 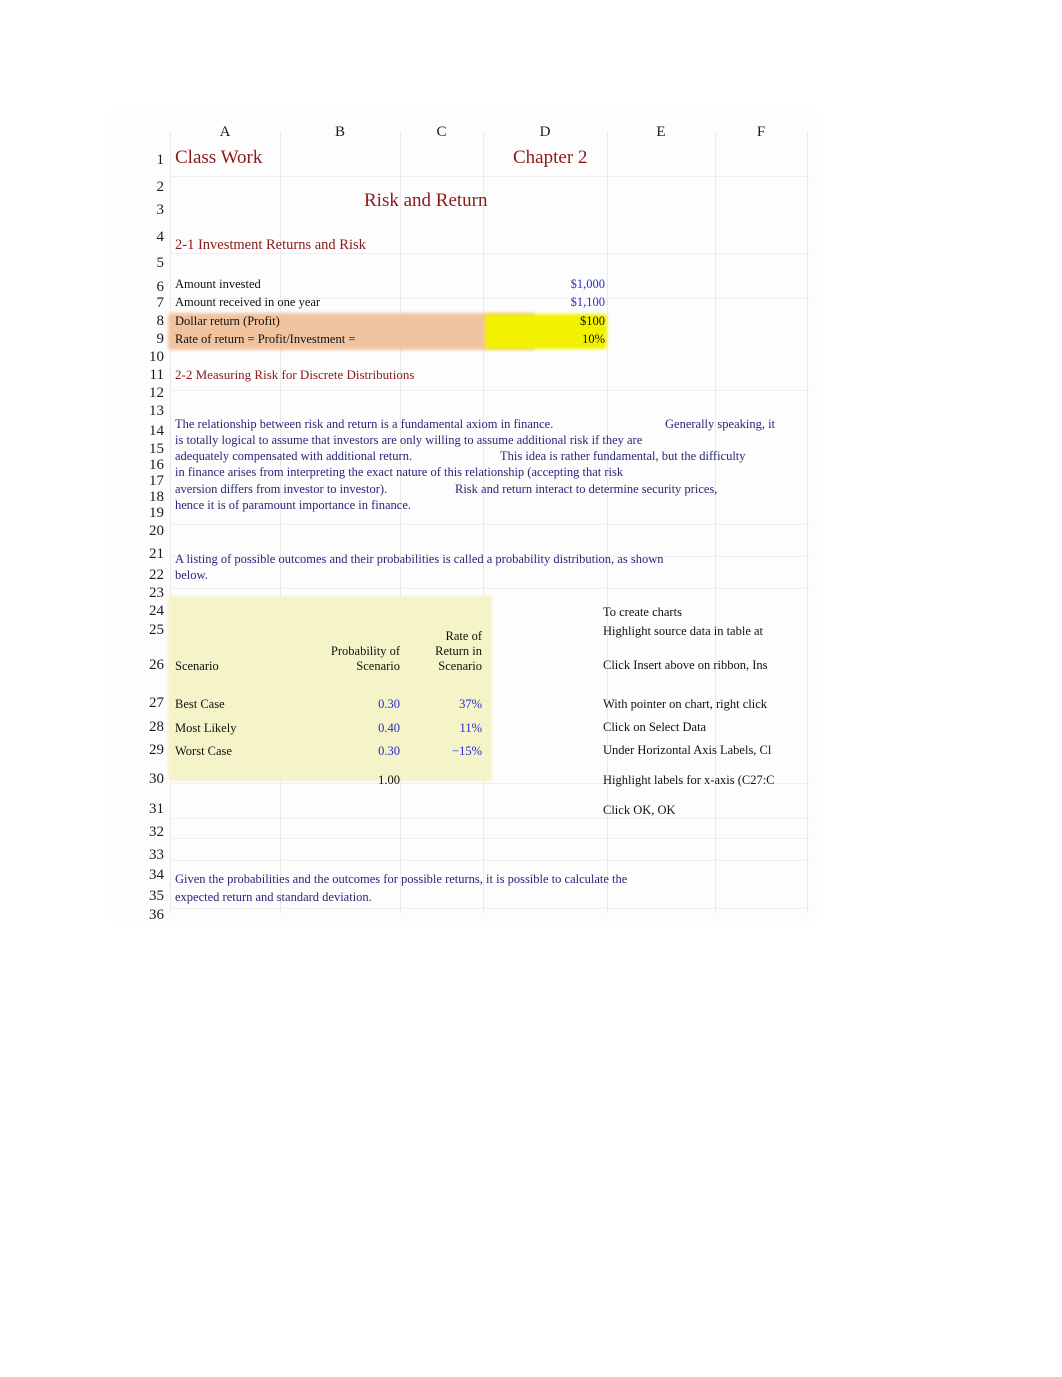 What do you see at coordinates (218, 157) in the screenshot?
I see `cell-a1-class-work: Class Work` at bounding box center [218, 157].